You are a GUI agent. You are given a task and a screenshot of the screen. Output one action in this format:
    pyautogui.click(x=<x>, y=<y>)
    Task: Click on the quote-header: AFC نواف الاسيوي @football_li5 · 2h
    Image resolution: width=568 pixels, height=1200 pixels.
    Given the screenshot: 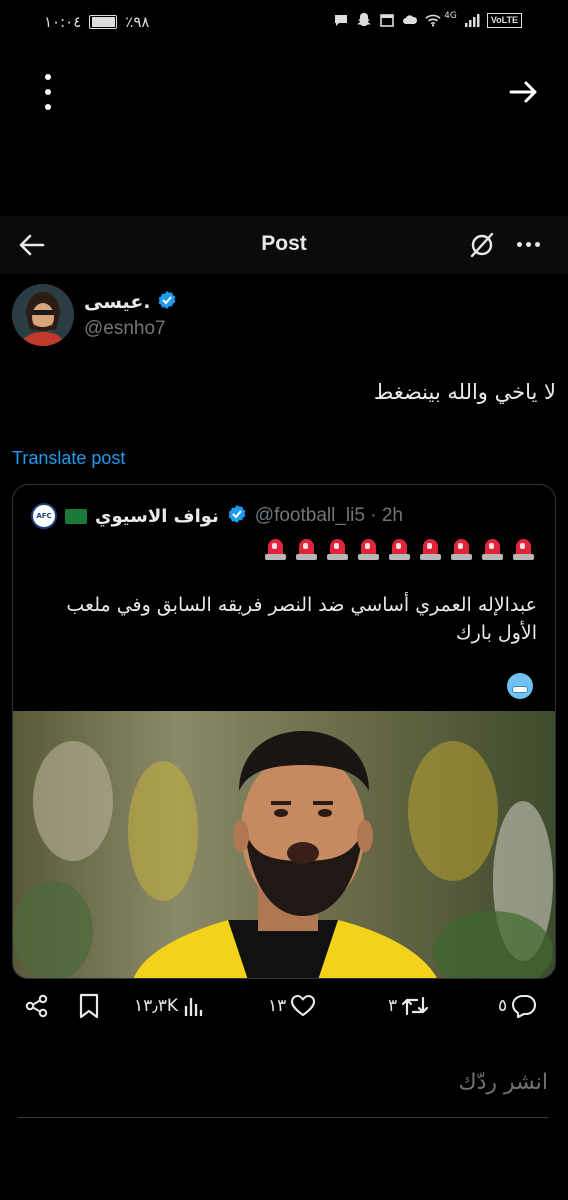 What is the action you would take?
    pyautogui.click(x=217, y=516)
    